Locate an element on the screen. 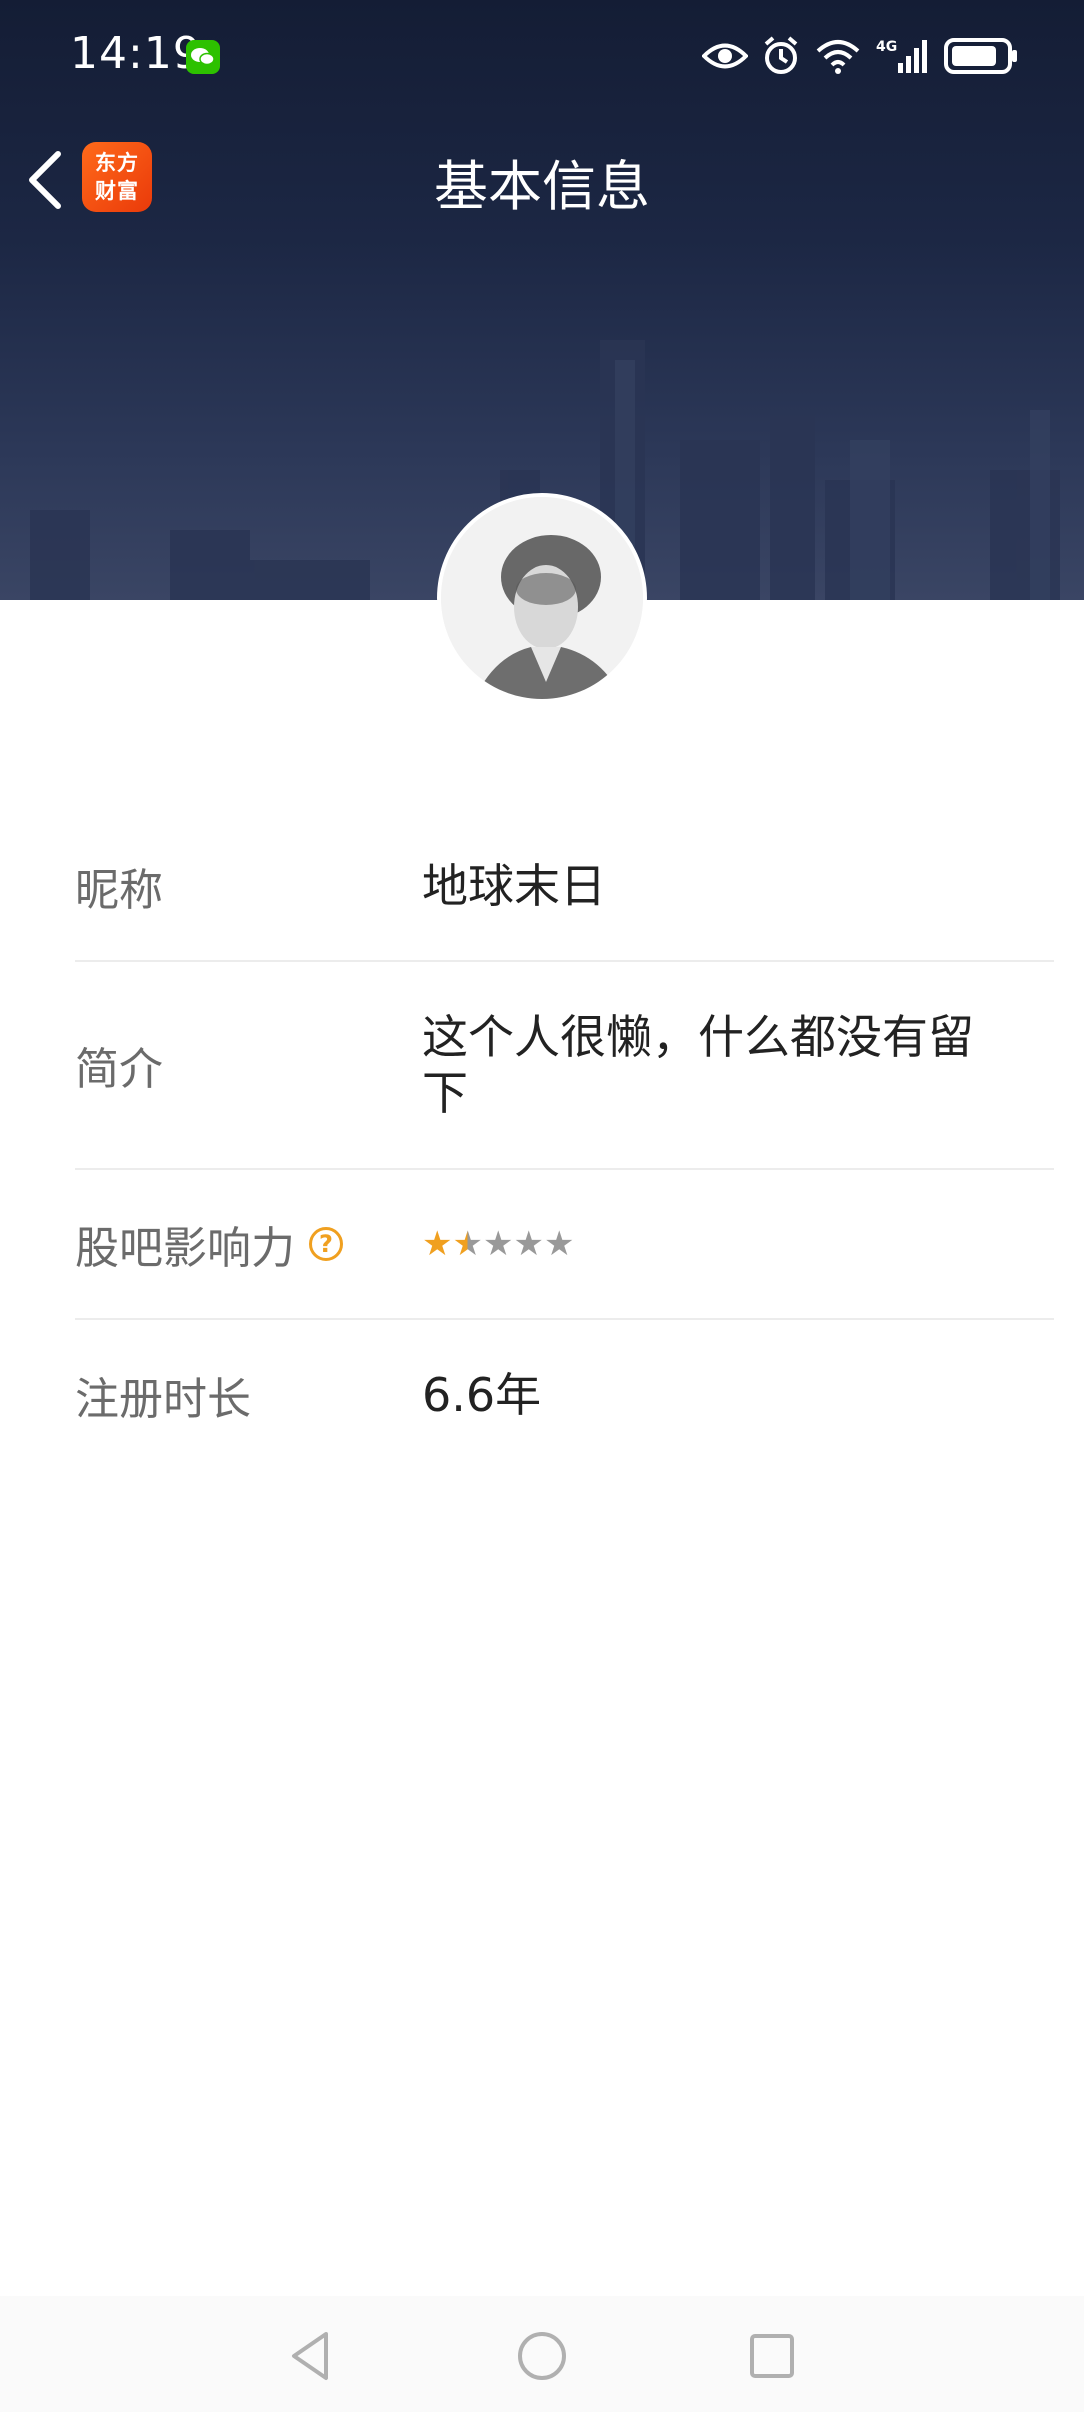 The height and width of the screenshot is (2412, 1084). nav-back-icon is located at coordinates (312, 2356).